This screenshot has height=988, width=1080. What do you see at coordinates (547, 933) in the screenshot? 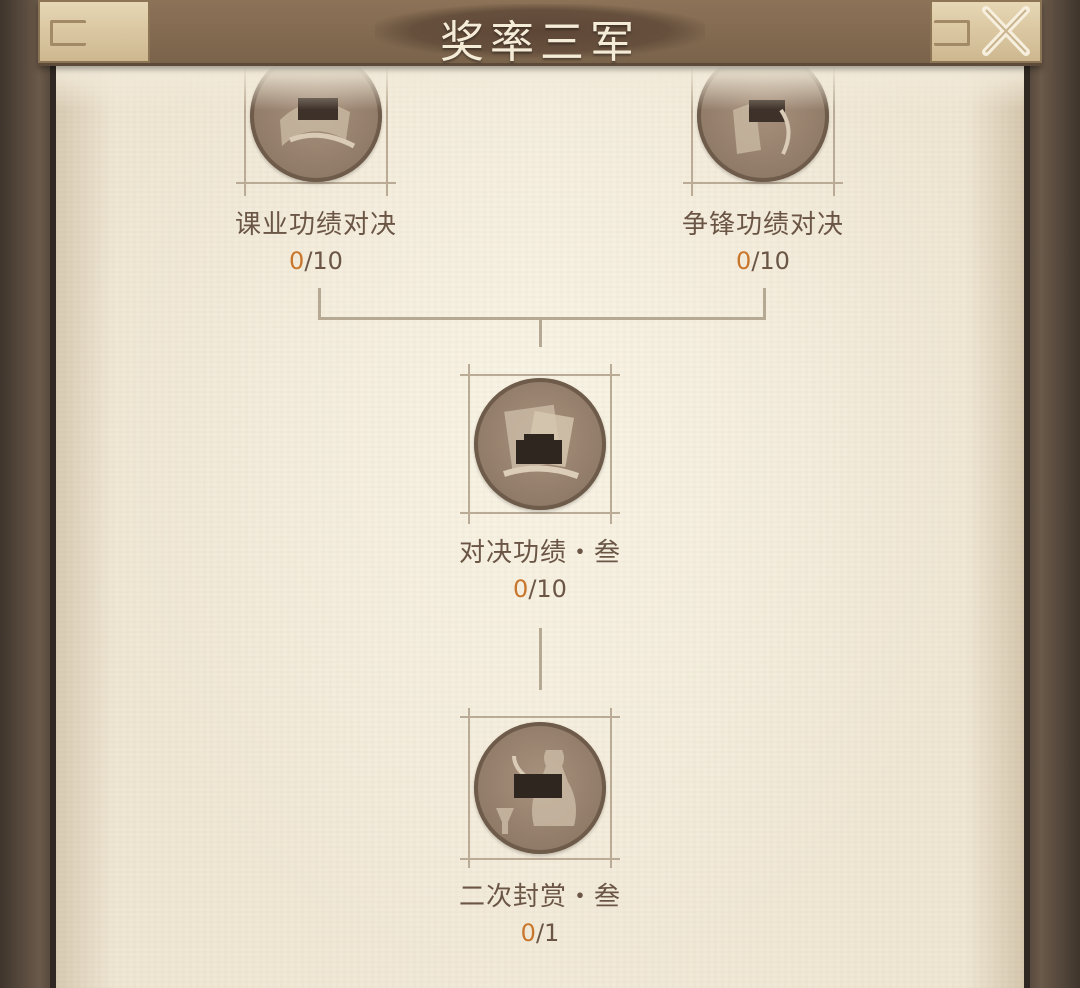
I see `progress-total: /1` at bounding box center [547, 933].